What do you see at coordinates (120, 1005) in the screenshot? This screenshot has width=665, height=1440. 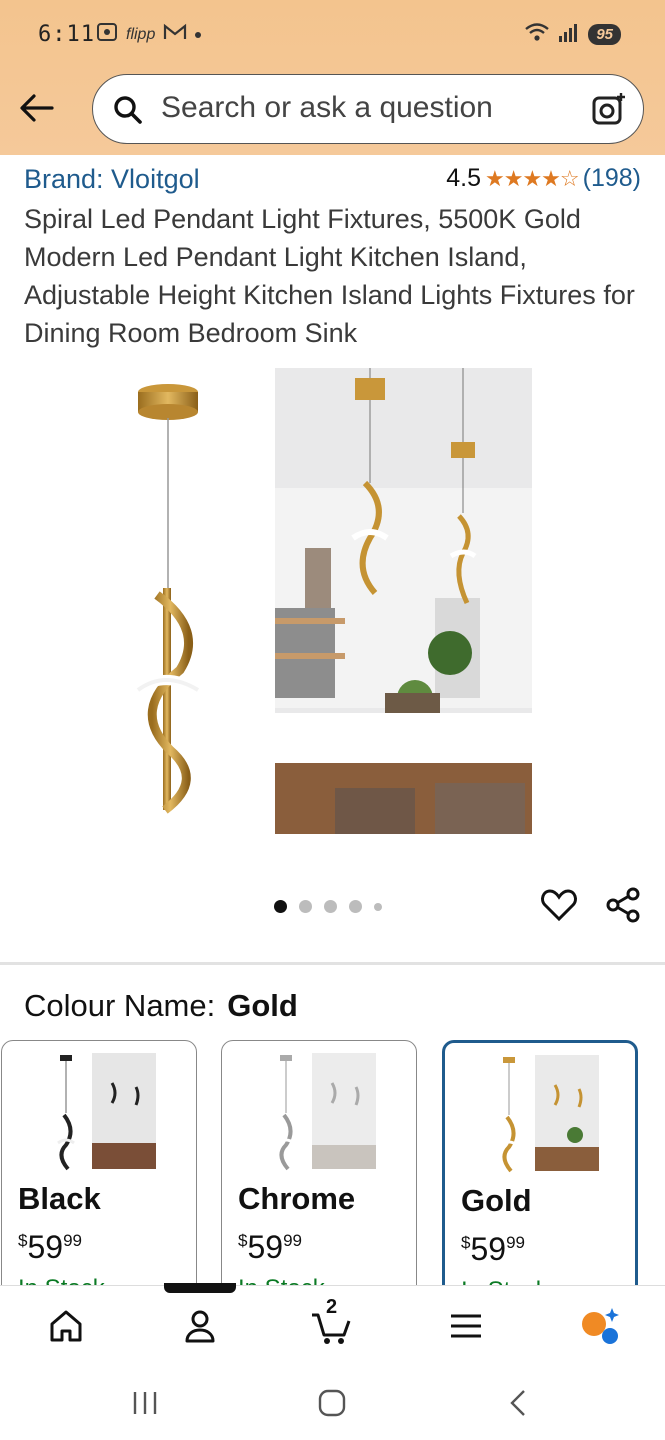 I see `colour-label-text: Colour Name:` at bounding box center [120, 1005].